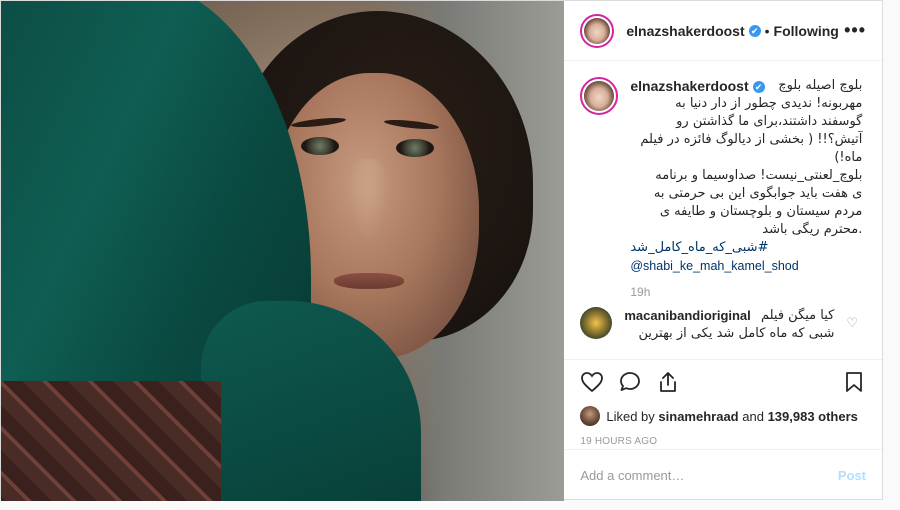 The image size is (900, 510). What do you see at coordinates (369, 281) in the screenshot?
I see `photo-mouth` at bounding box center [369, 281].